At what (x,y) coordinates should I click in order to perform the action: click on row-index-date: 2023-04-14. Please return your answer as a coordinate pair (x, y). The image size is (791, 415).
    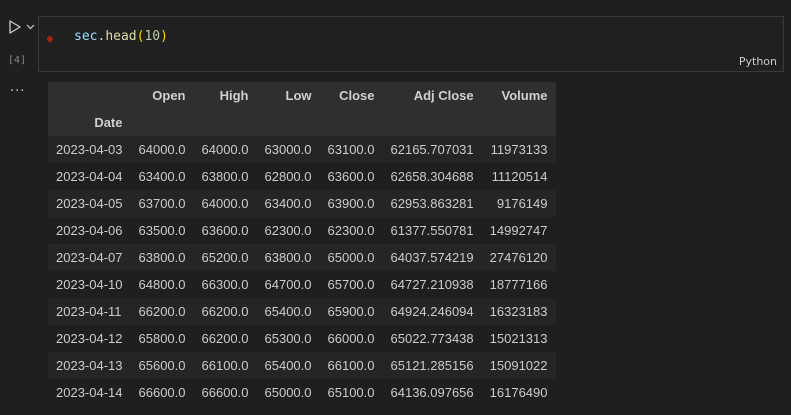
    Looking at the image, I should click on (89, 392).